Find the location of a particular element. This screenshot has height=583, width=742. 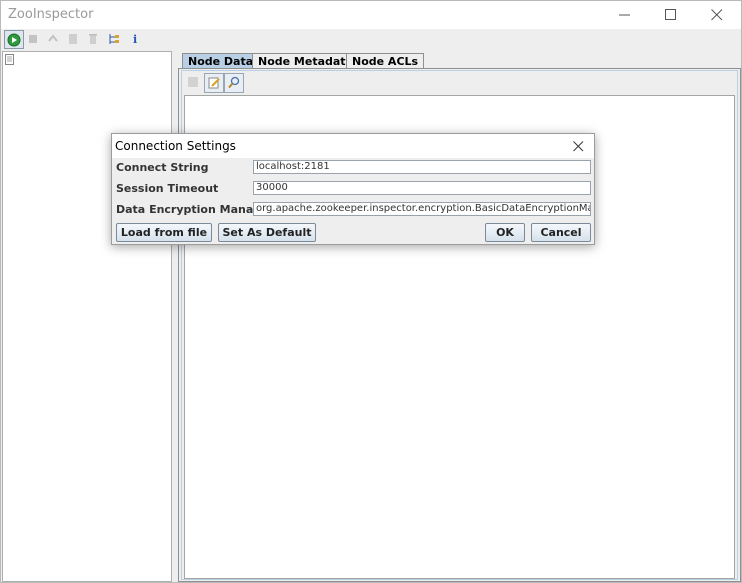

node-viewers-button is located at coordinates (115, 39).